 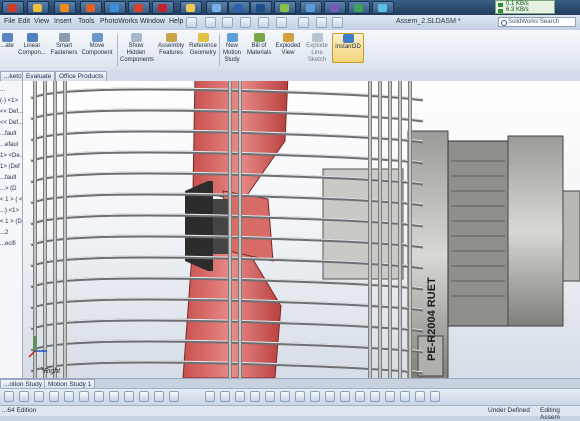 I want to click on layer-icon, so click(x=159, y=396).